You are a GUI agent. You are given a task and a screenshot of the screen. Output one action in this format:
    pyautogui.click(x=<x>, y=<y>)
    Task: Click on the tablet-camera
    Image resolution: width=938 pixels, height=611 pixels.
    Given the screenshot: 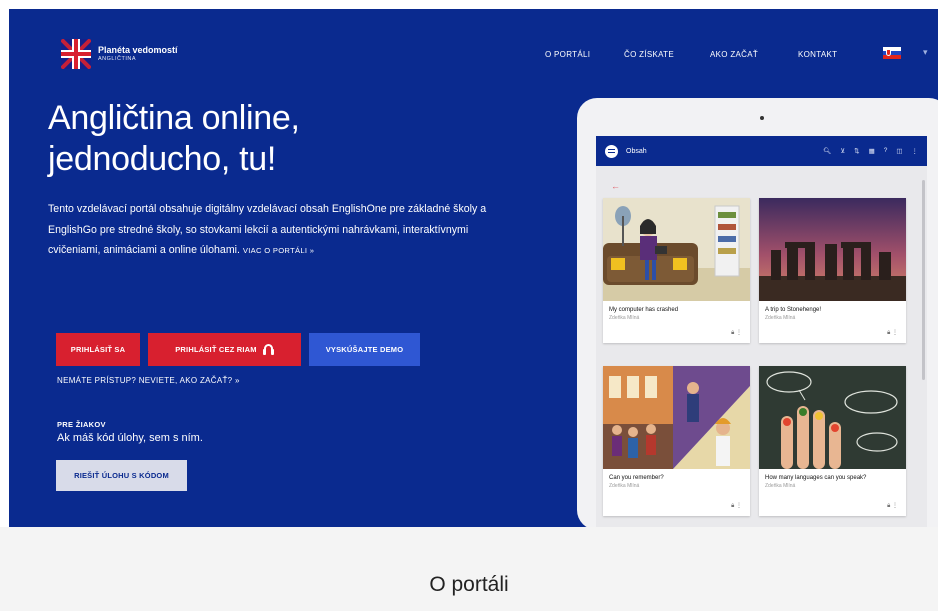 What is the action you would take?
    pyautogui.click(x=762, y=118)
    